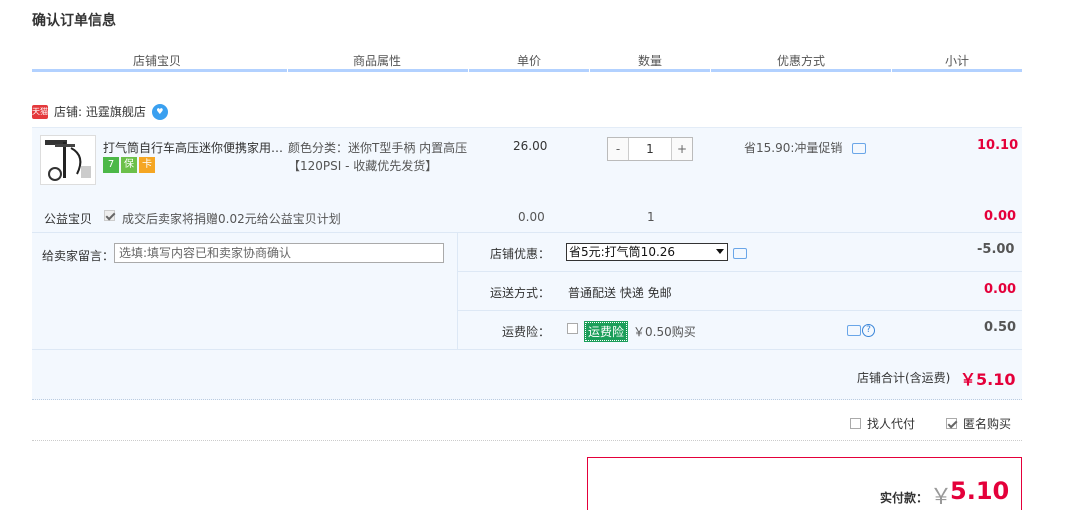  What do you see at coordinates (618, 149) in the screenshot?
I see `quantity-decrease-button: -` at bounding box center [618, 149].